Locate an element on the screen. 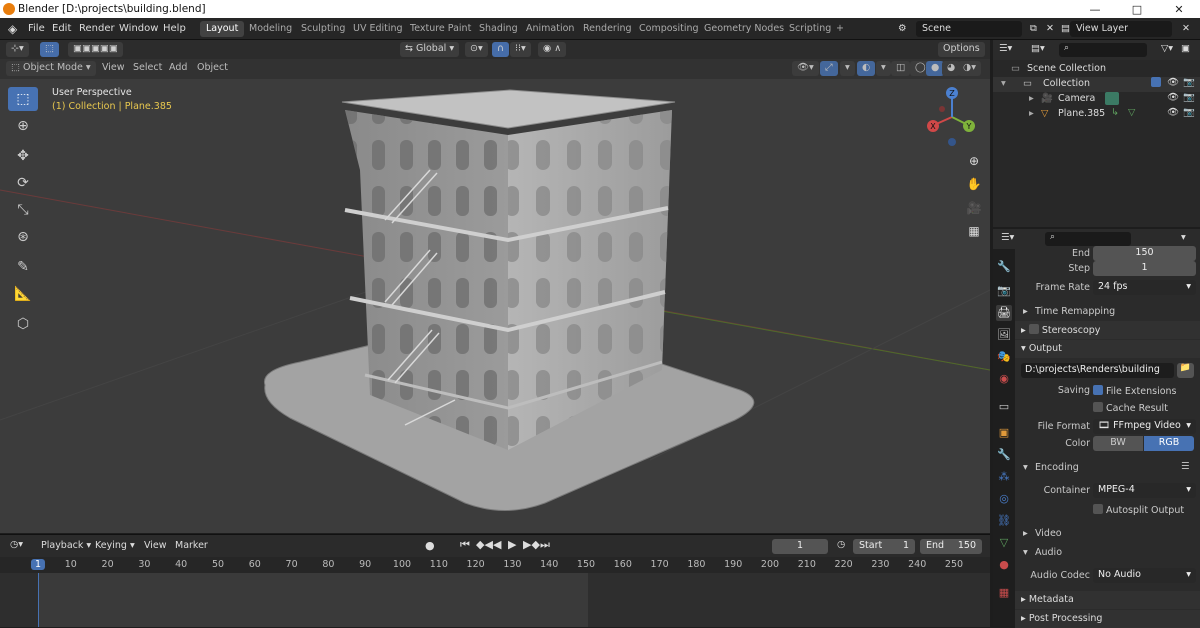 Image resolution: width=1200 pixels, height=628 pixels. tab-sculpting: Sculpting is located at coordinates (323, 29).